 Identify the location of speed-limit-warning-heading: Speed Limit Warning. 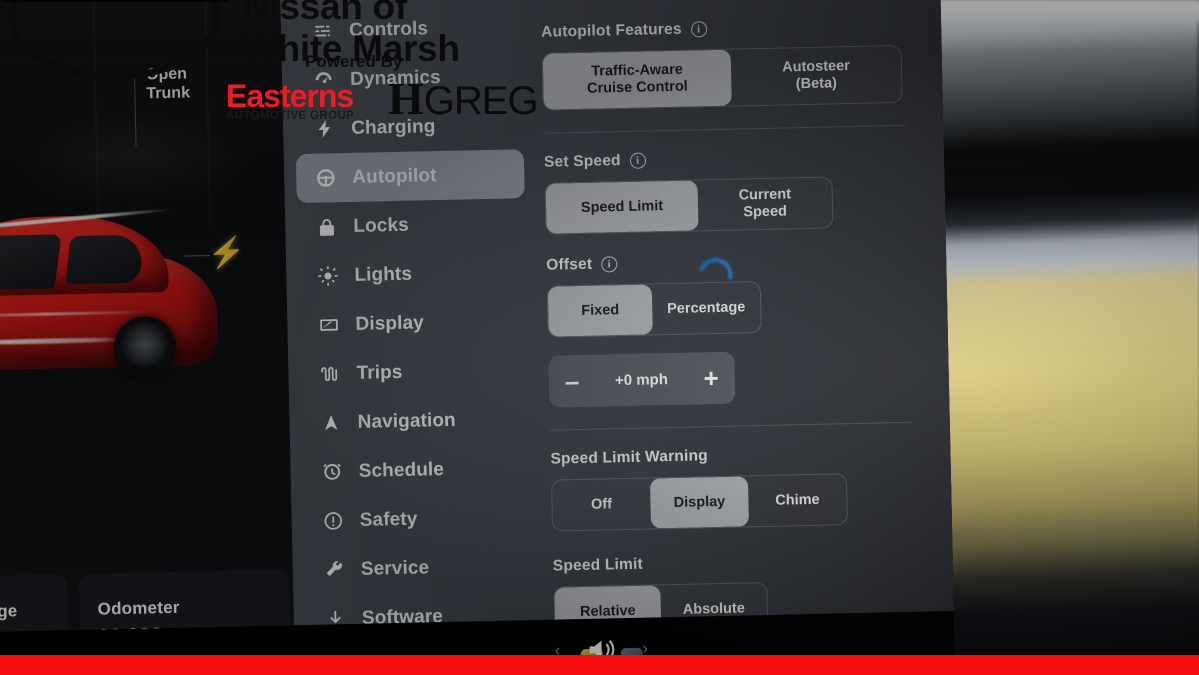
(731, 456).